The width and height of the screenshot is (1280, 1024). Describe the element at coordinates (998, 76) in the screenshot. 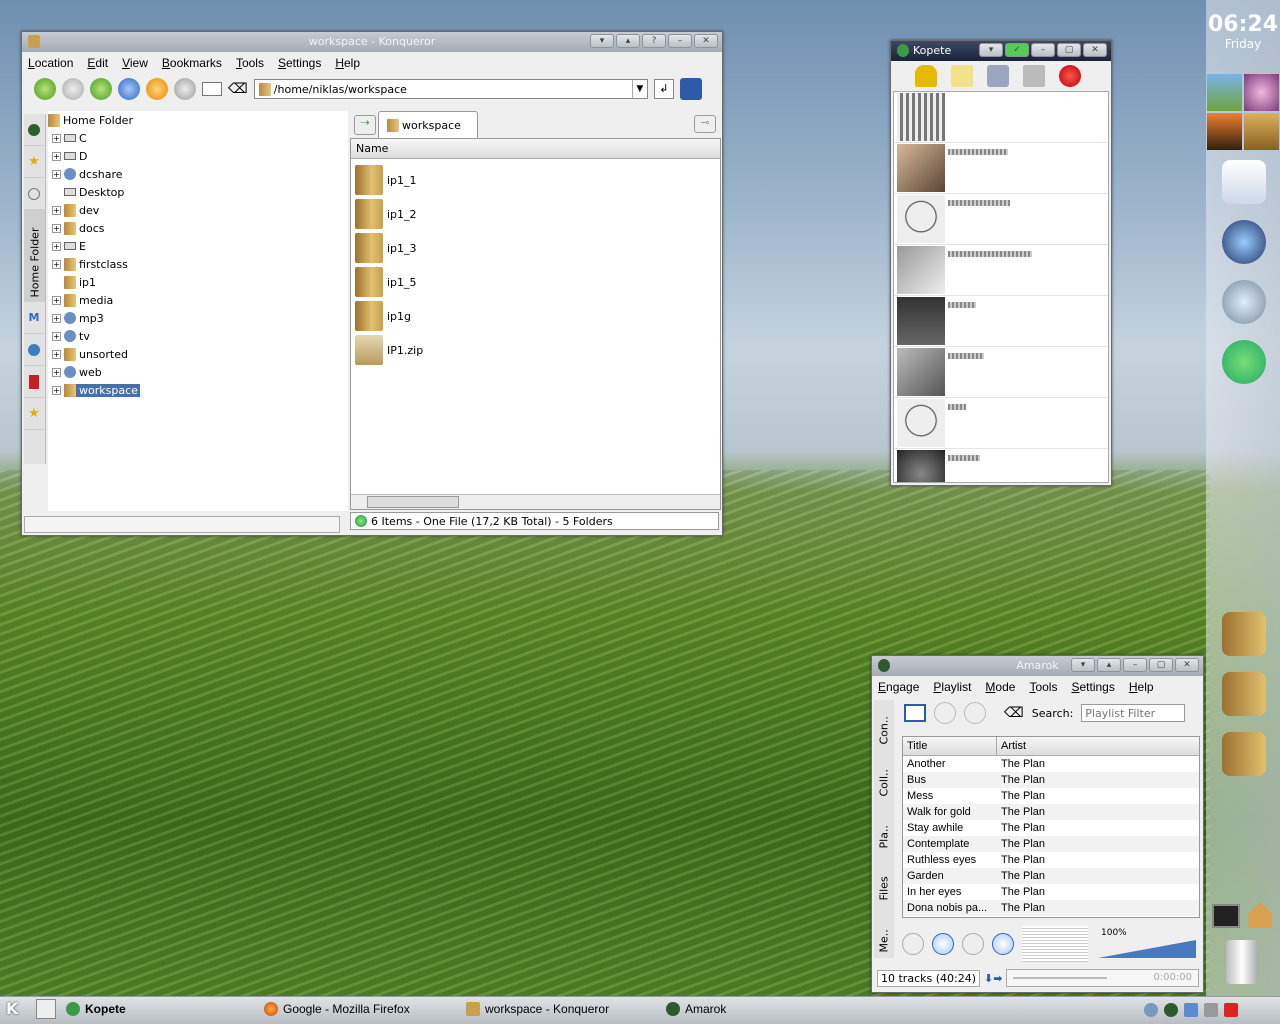

I see `contacts-icon` at that location.